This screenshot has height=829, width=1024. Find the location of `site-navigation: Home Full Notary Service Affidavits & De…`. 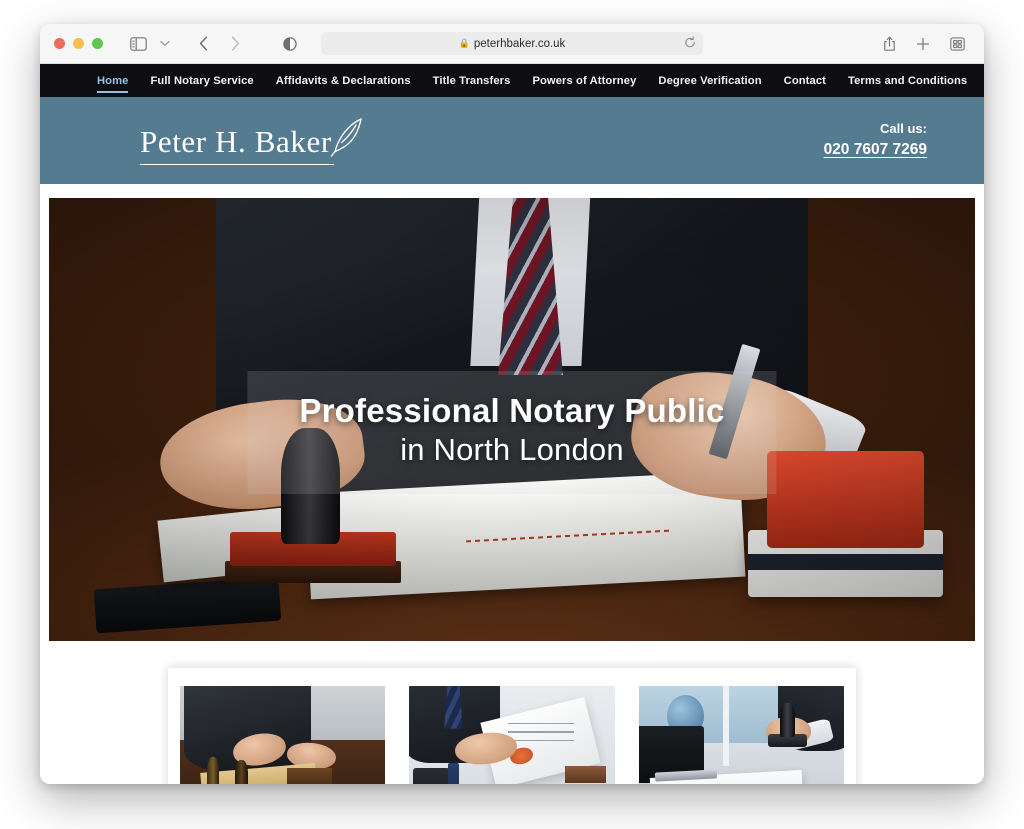

site-navigation: Home Full Notary Service Affidavits & De… is located at coordinates (512, 80).